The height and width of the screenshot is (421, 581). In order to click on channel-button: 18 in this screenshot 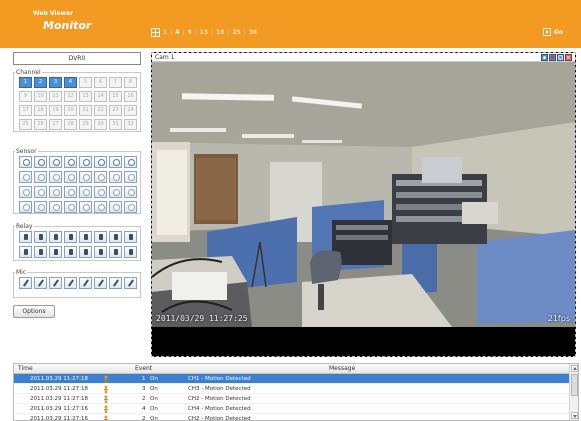, I will do `click(40, 110)`.